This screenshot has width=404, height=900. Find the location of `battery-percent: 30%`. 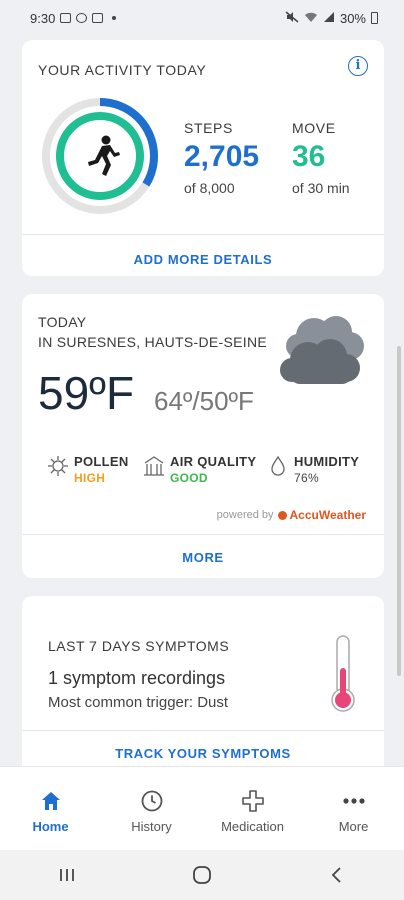

battery-percent: 30% is located at coordinates (352, 18).